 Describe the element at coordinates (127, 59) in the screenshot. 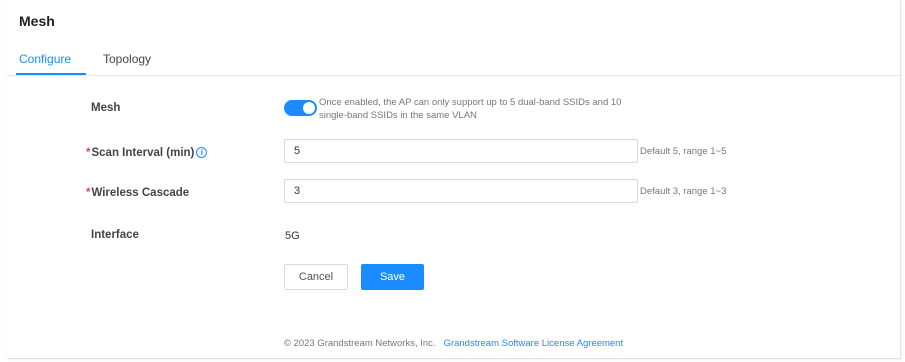

I see `tab-topology: Topology` at that location.